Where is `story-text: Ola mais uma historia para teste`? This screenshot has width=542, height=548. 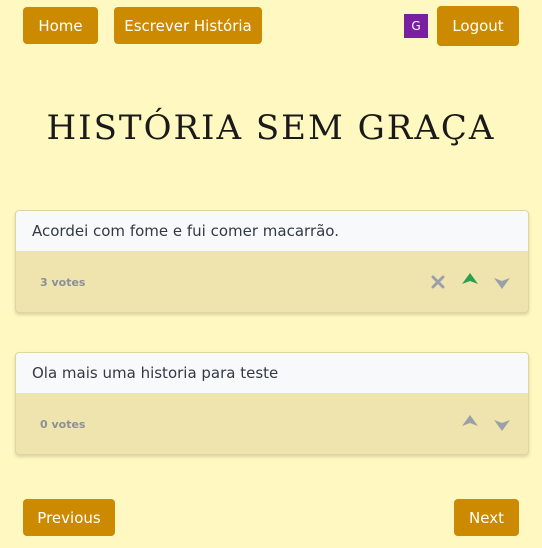 story-text: Ola mais uma historia para teste is located at coordinates (272, 373).